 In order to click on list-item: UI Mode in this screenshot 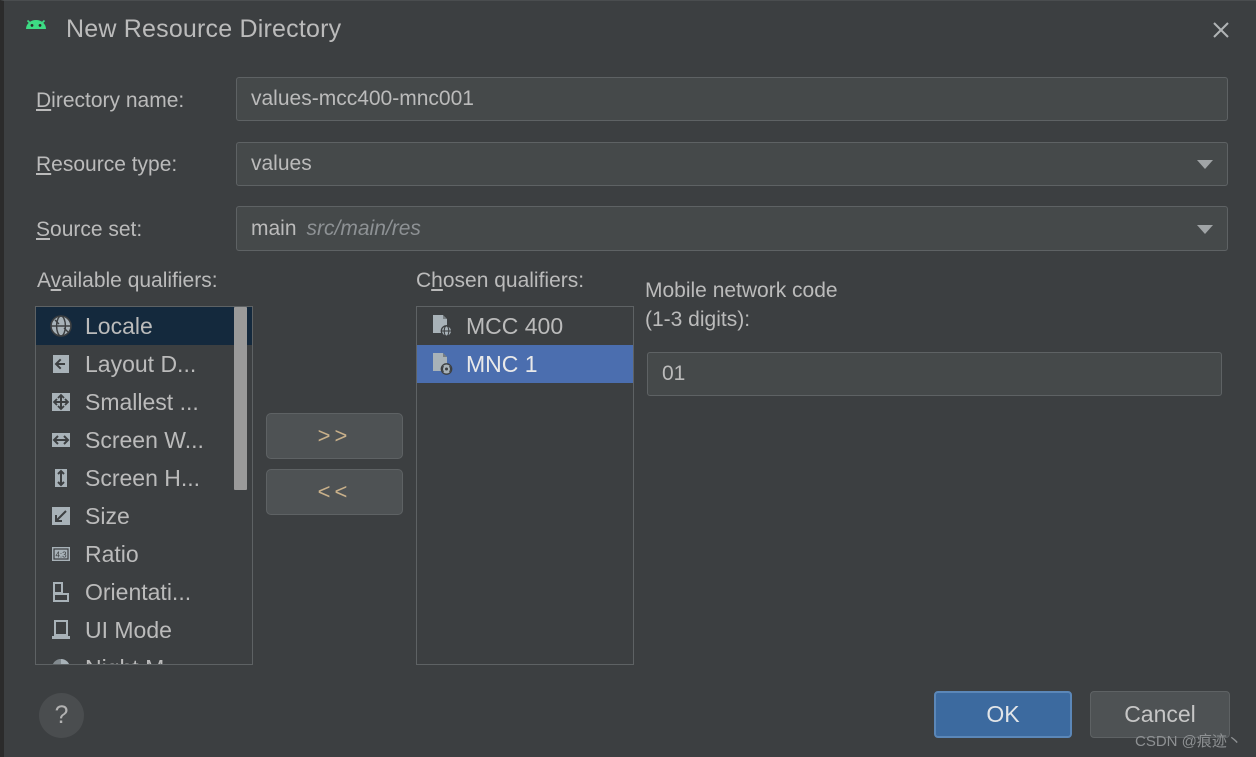, I will do `click(144, 630)`.